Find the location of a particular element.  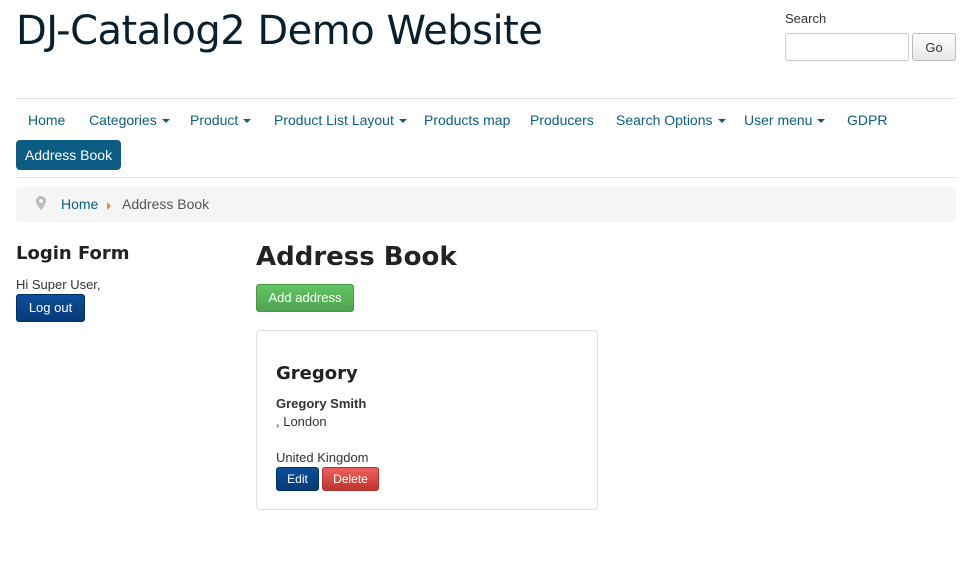

address-country: United Kingdom is located at coordinates (322, 457).